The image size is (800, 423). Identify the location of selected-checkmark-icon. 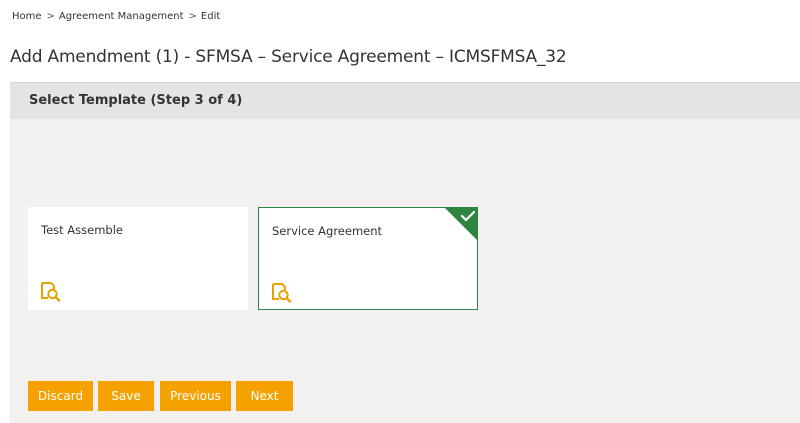
(461, 224).